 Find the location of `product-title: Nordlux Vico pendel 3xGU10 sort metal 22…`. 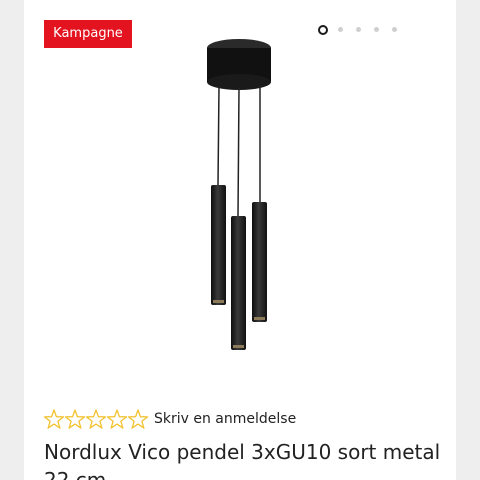

product-title: Nordlux Vico pendel 3xGU10 sort metal 22… is located at coordinates (242, 460).